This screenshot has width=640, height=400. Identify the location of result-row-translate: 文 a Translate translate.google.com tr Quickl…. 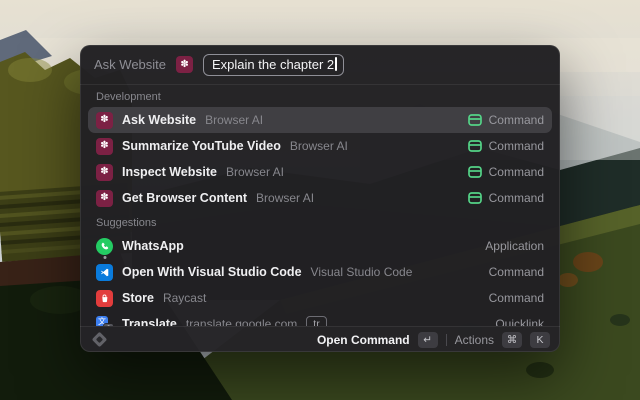
(320, 318).